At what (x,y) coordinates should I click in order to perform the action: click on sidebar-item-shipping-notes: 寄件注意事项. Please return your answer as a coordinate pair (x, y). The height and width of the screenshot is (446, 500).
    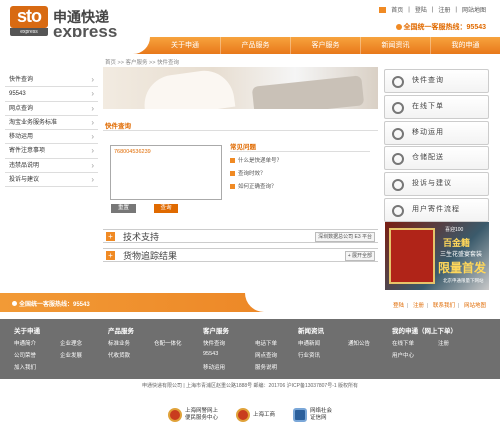
    Looking at the image, I should click on (51, 151).